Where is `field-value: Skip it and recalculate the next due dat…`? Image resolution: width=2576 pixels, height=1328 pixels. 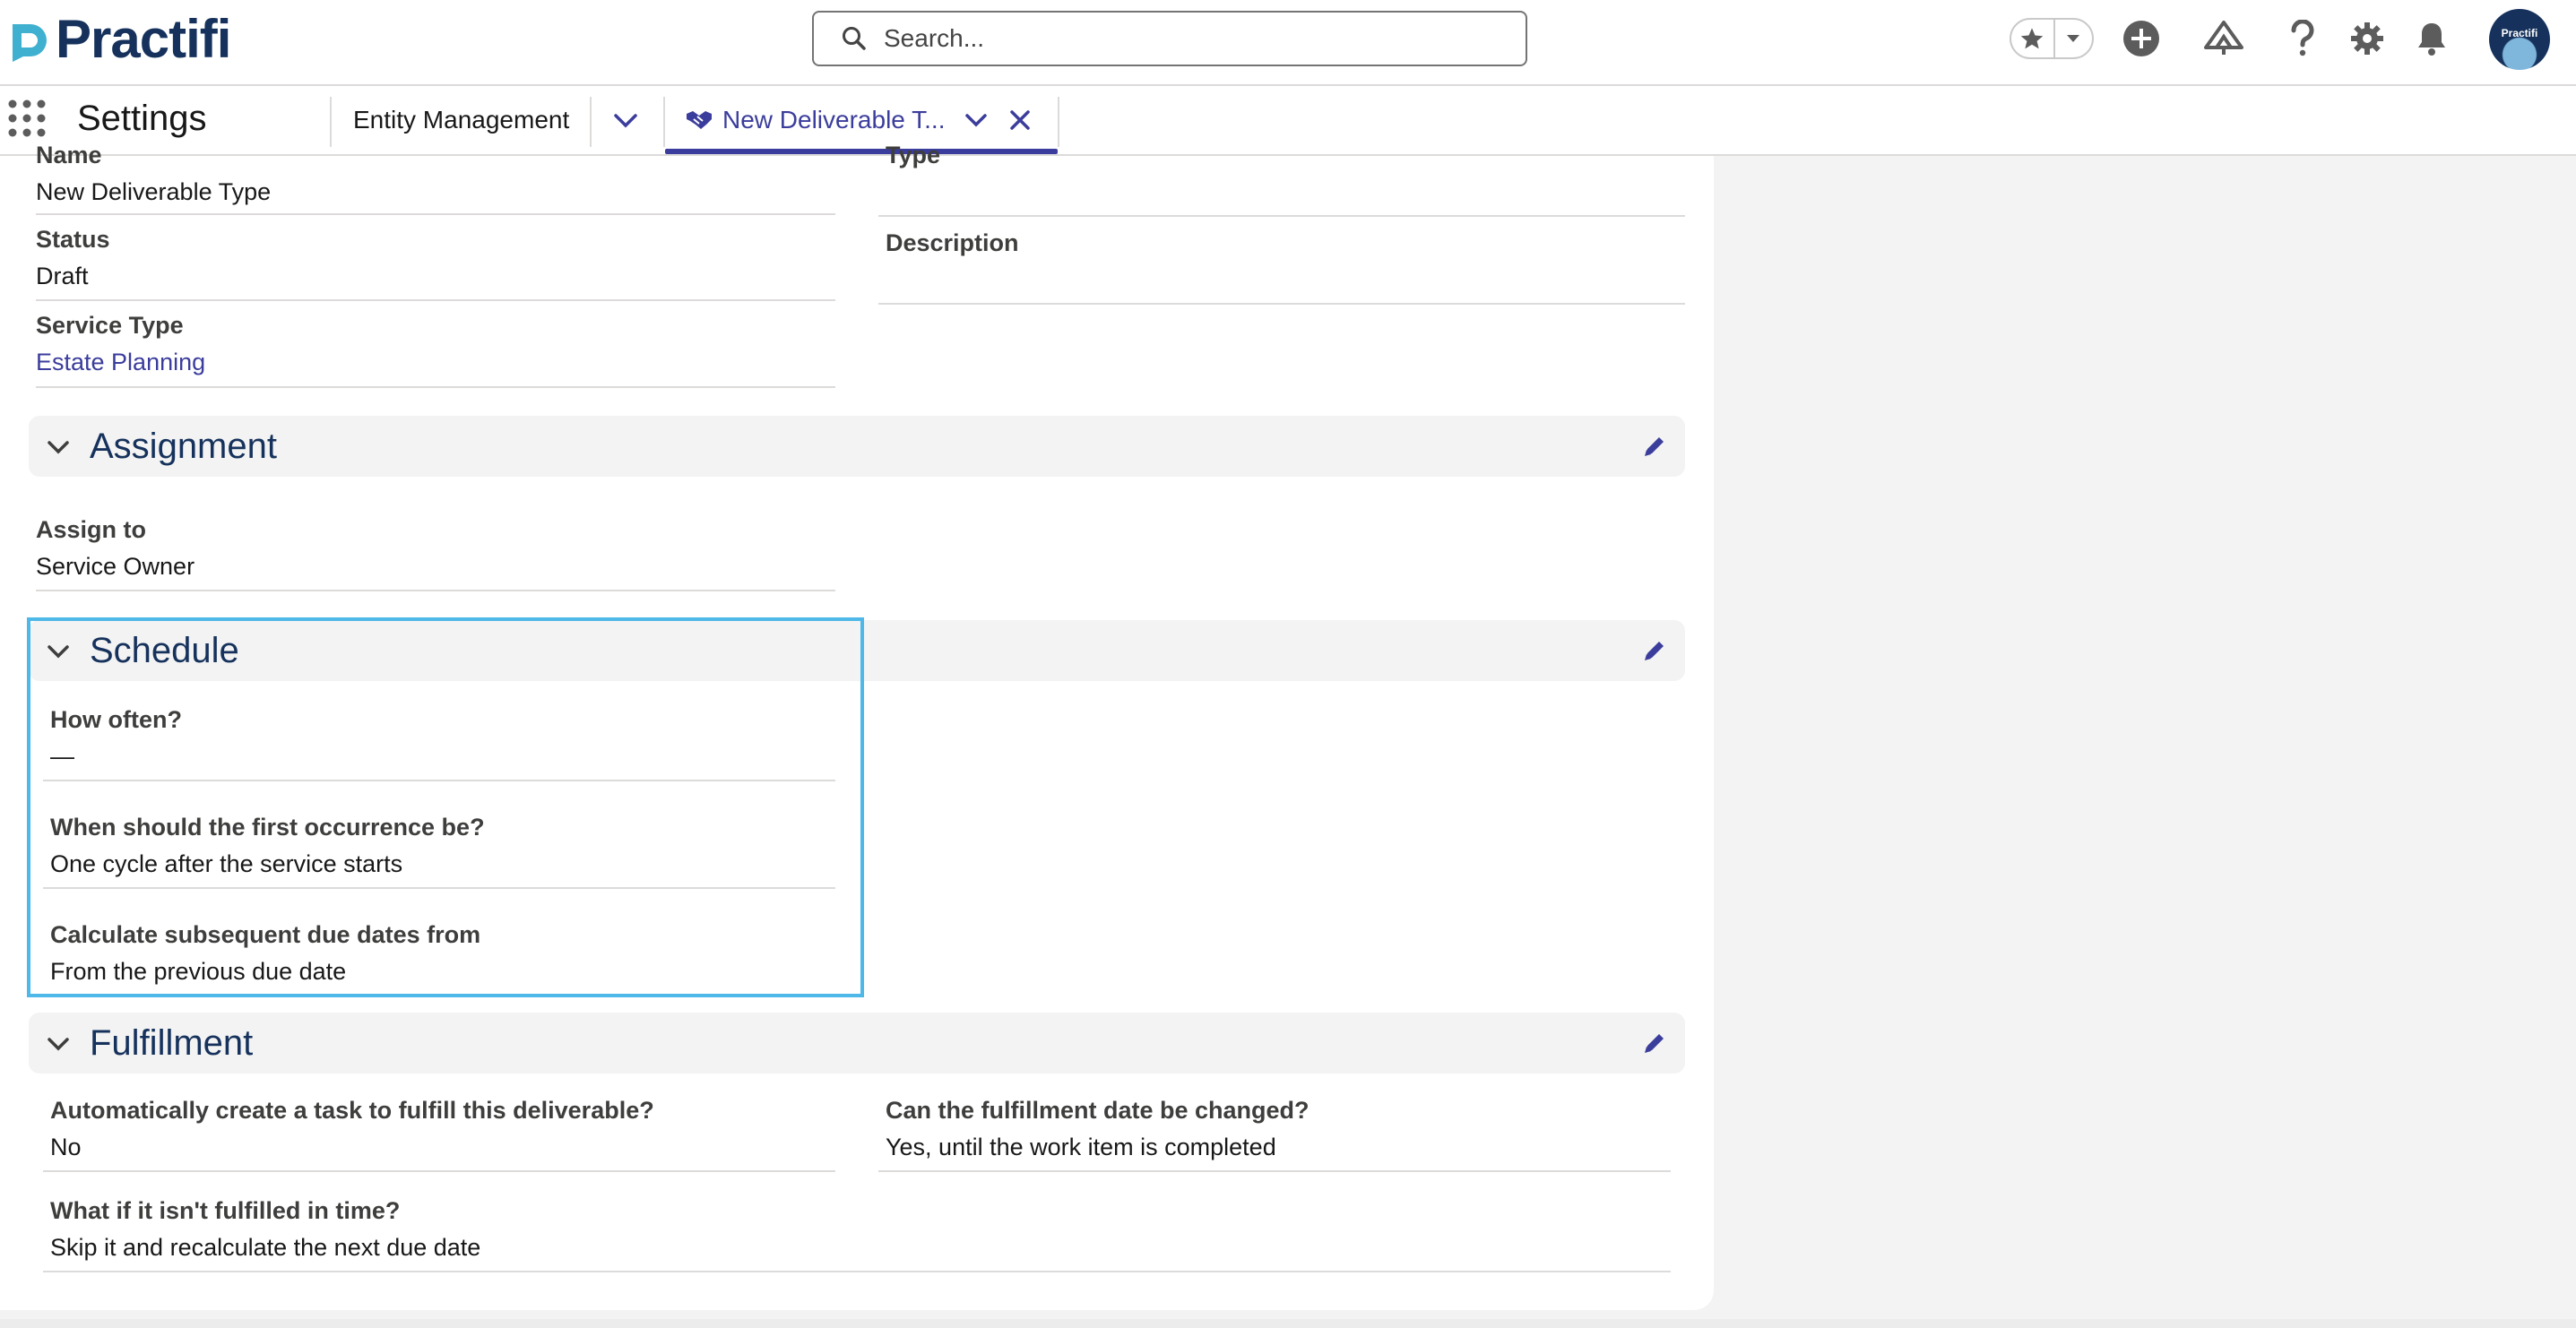 field-value: Skip it and recalculate the next due dat… is located at coordinates (265, 1247).